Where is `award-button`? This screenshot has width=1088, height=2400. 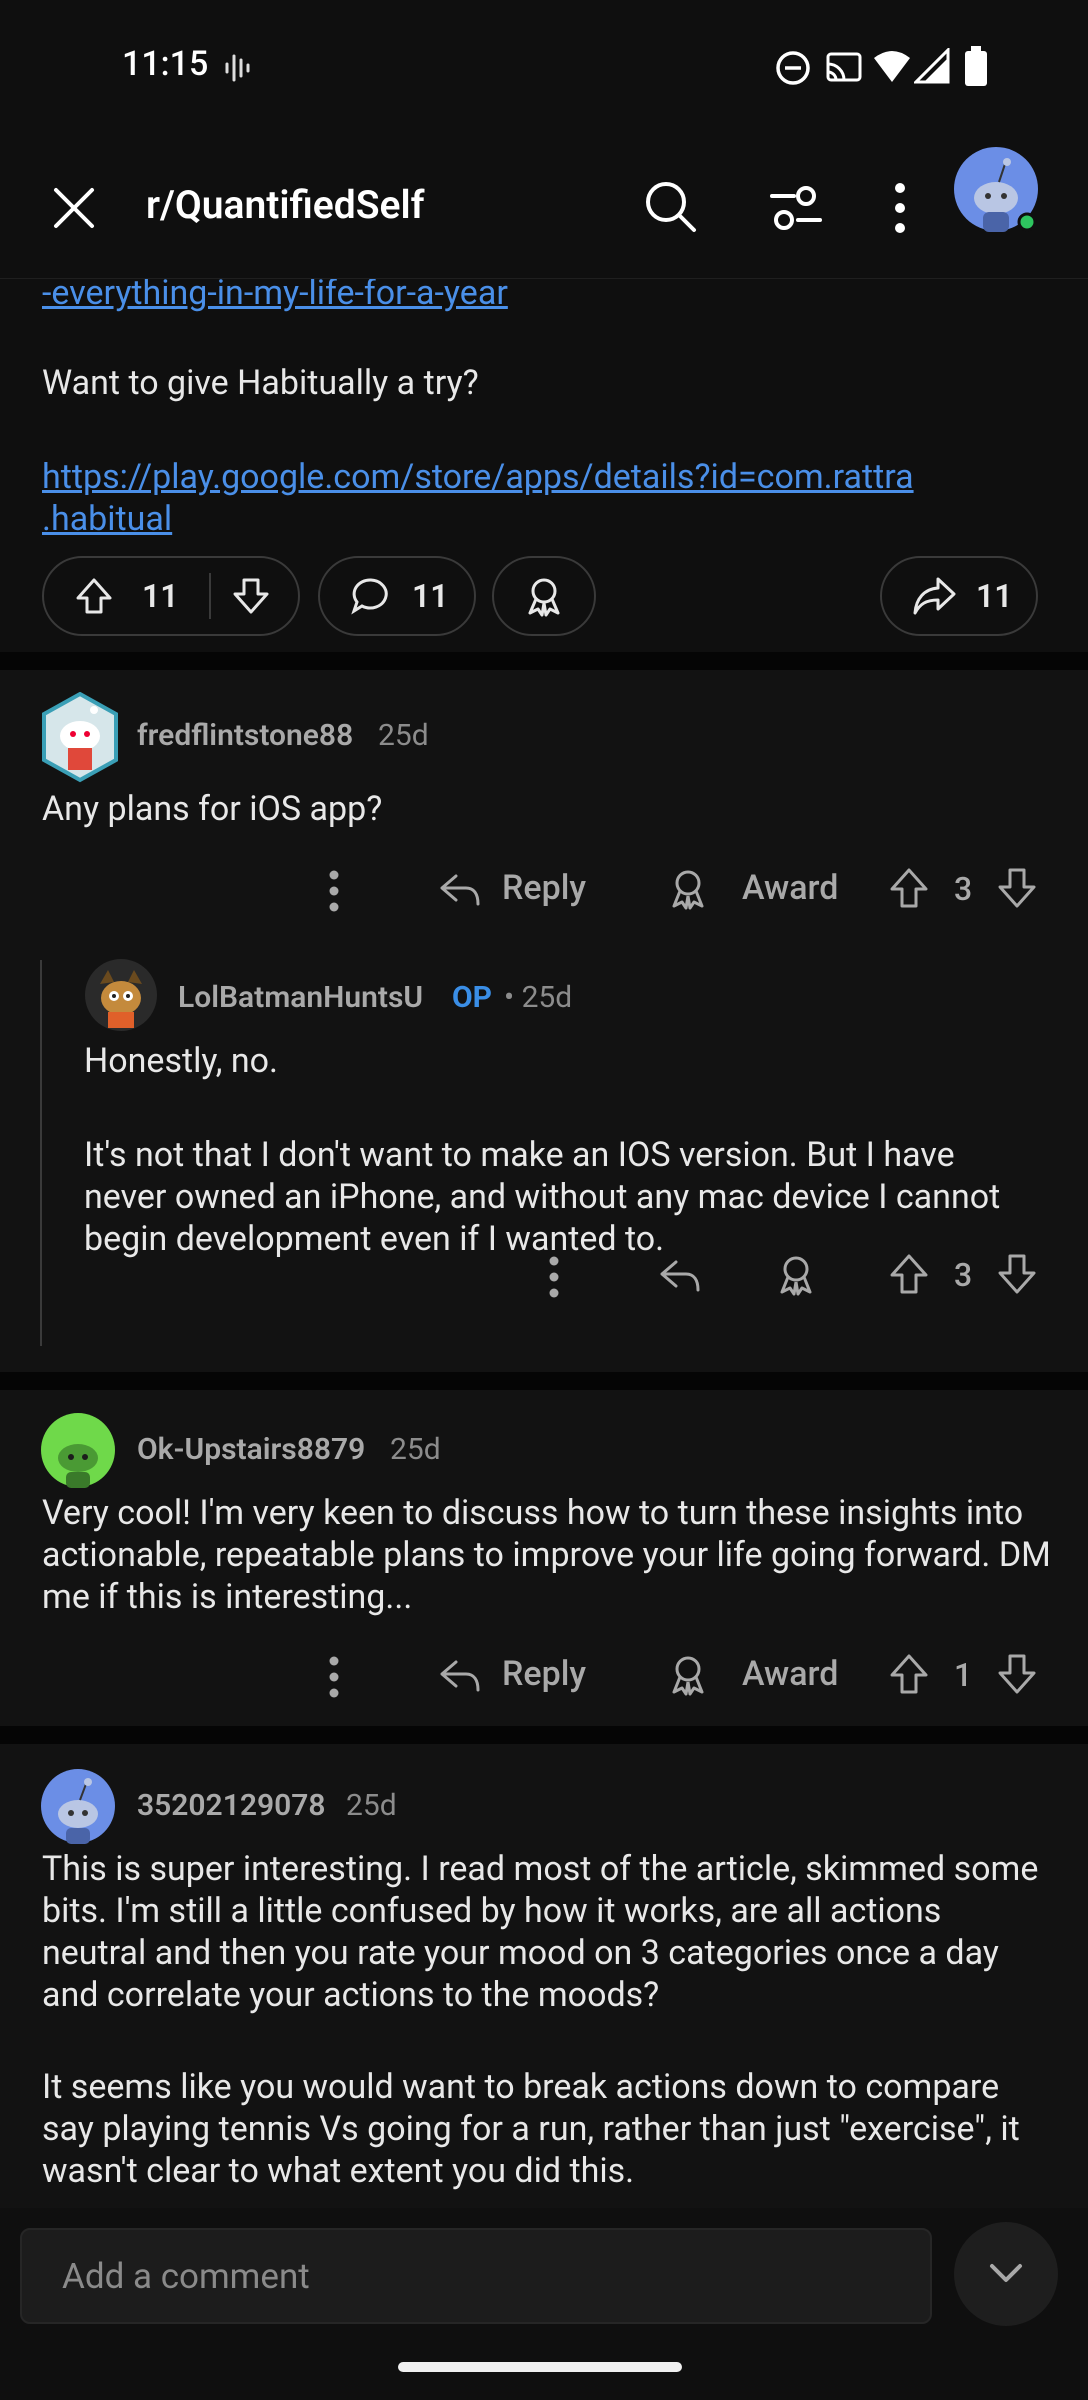
award-button is located at coordinates (544, 596).